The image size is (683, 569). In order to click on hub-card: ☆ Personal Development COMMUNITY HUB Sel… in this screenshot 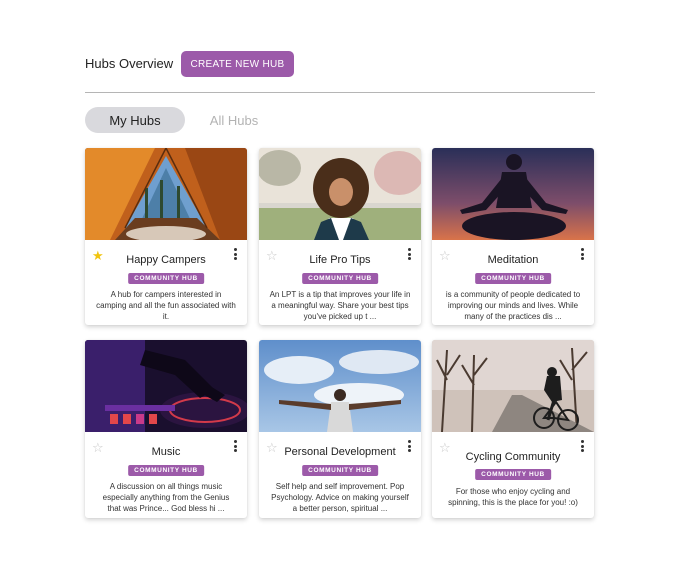, I will do `click(340, 429)`.